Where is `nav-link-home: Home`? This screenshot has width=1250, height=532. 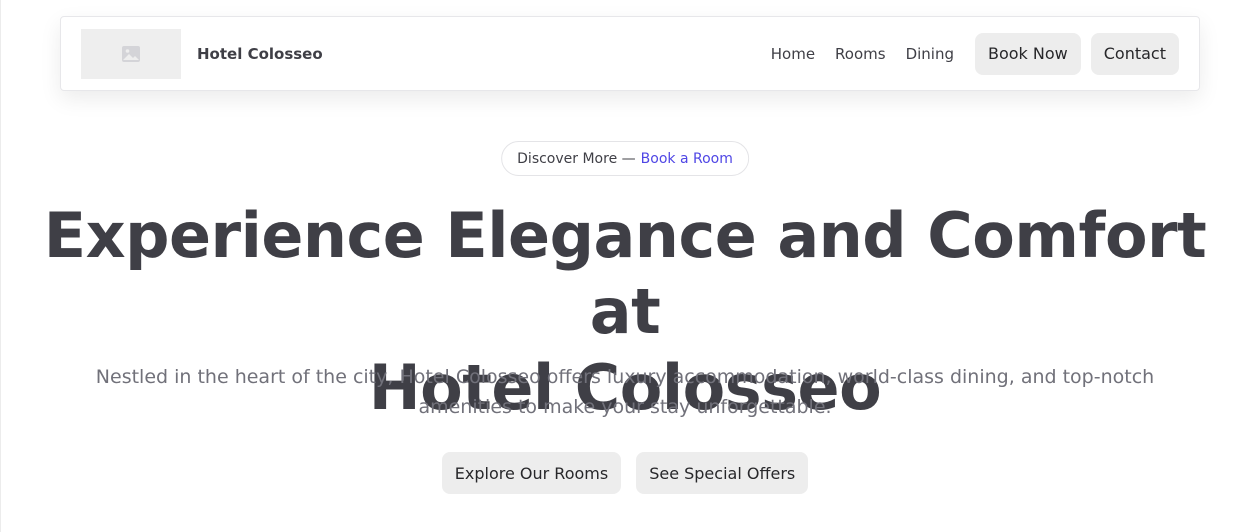 nav-link-home: Home is located at coordinates (793, 54).